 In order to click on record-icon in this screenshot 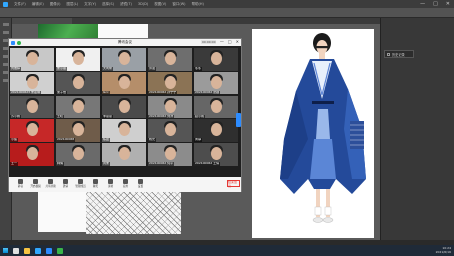, I will do `click(110, 181)`.